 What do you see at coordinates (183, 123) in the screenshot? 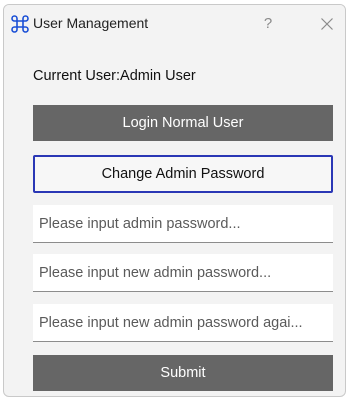
I see `login-normal-user-button: Login Normal User` at bounding box center [183, 123].